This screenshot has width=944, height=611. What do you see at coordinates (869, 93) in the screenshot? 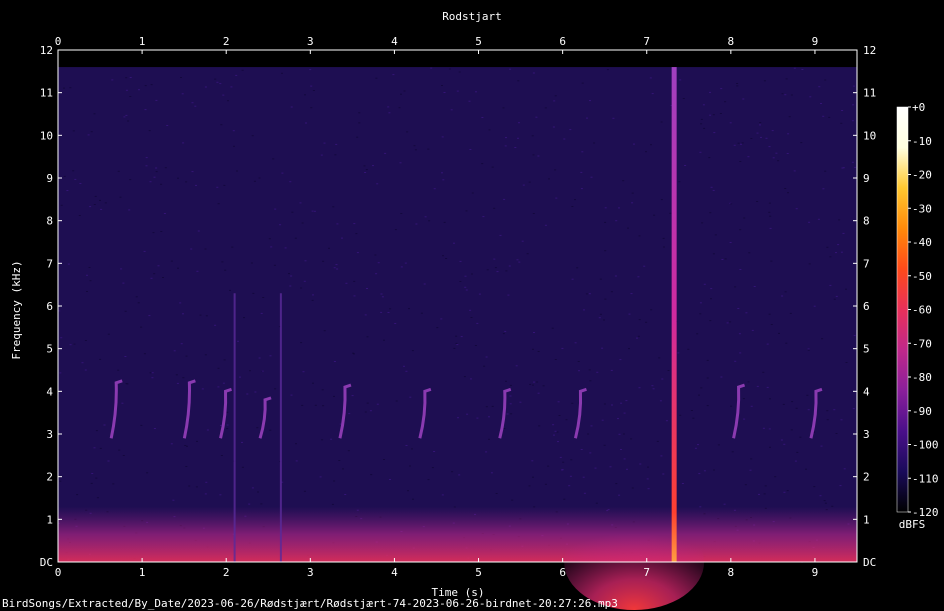
I see `y-tick-label-right: 11` at bounding box center [869, 93].